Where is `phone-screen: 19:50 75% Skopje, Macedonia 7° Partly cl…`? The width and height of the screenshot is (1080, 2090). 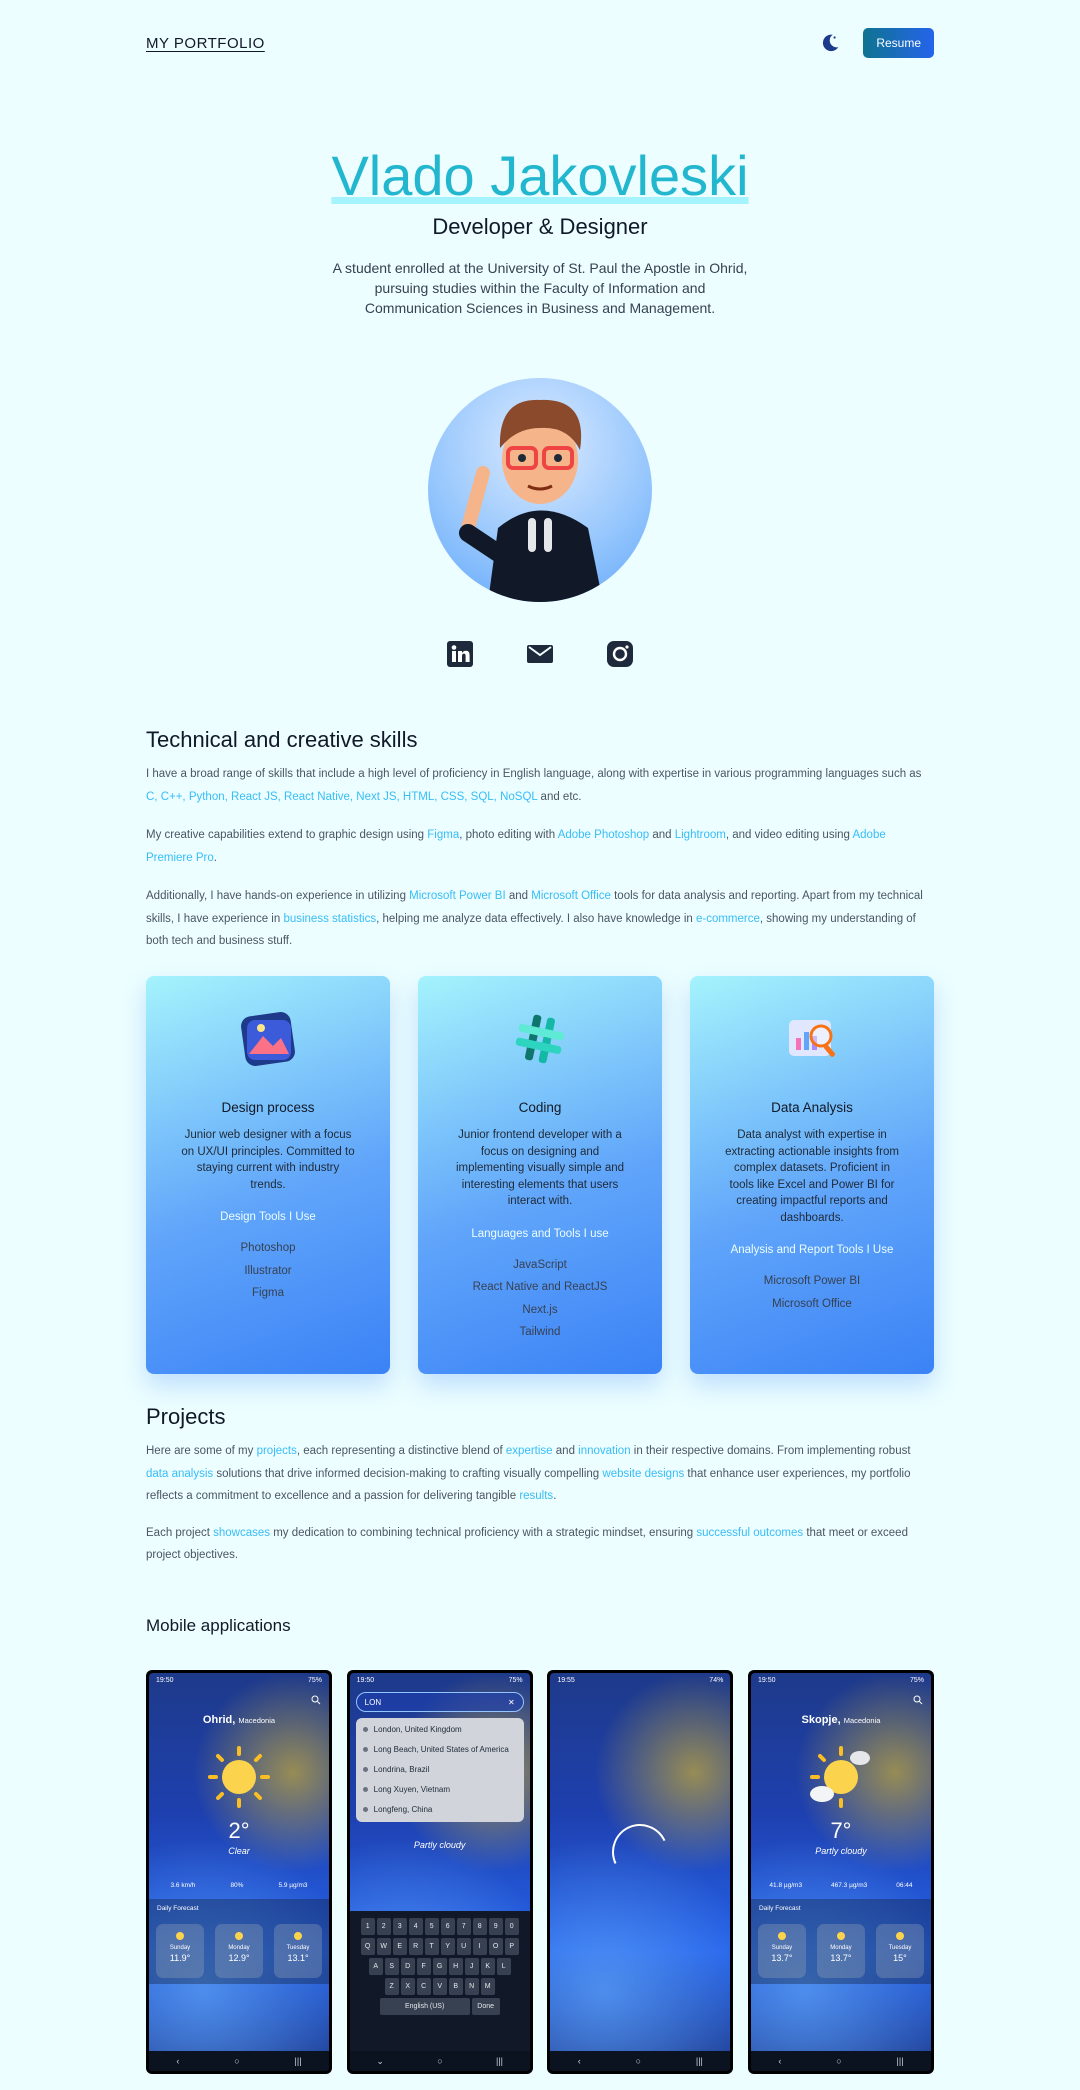
phone-screen: 19:50 75% Skopje, Macedonia 7° Partly cl… is located at coordinates (840, 1872).